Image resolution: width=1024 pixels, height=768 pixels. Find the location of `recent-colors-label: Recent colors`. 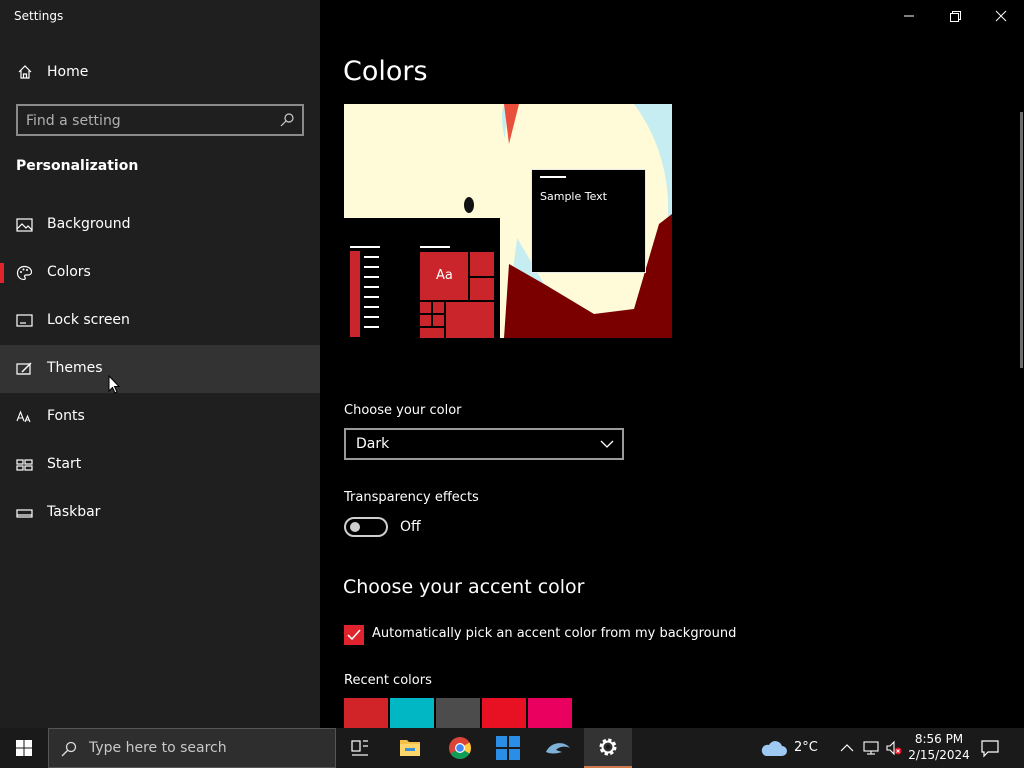

recent-colors-label: Recent colors is located at coordinates (388, 680).